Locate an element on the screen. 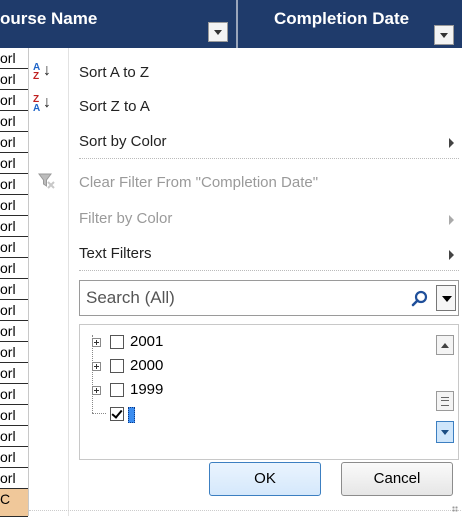  sort-descending-icon: Z A ↓ is located at coordinates (42, 104).